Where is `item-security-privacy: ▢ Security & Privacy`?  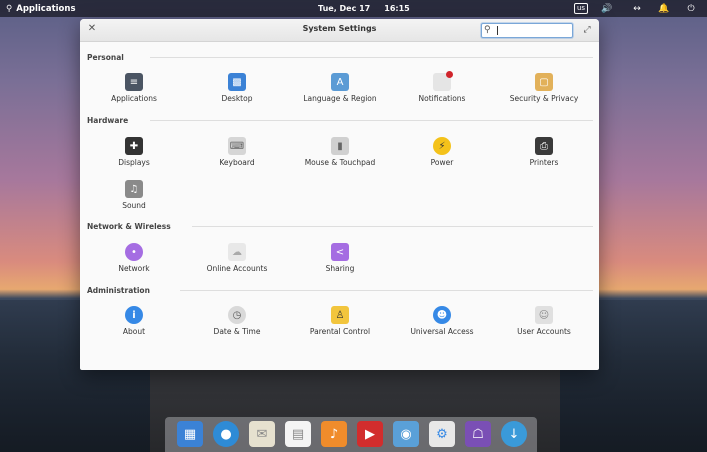 item-security-privacy: ▢ Security & Privacy is located at coordinates (544, 88).